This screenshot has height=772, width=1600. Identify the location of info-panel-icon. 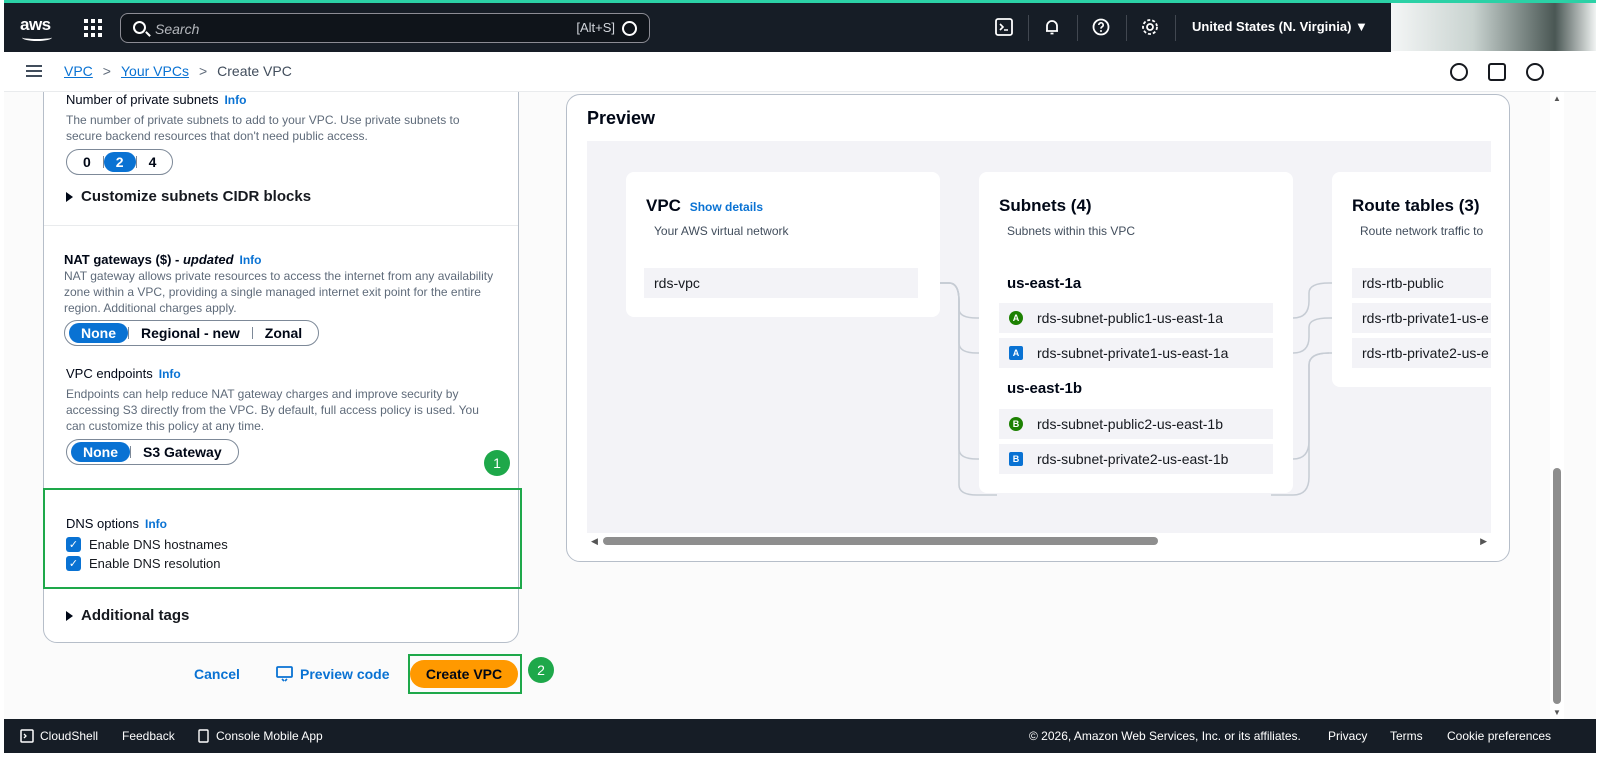
(1459, 72).